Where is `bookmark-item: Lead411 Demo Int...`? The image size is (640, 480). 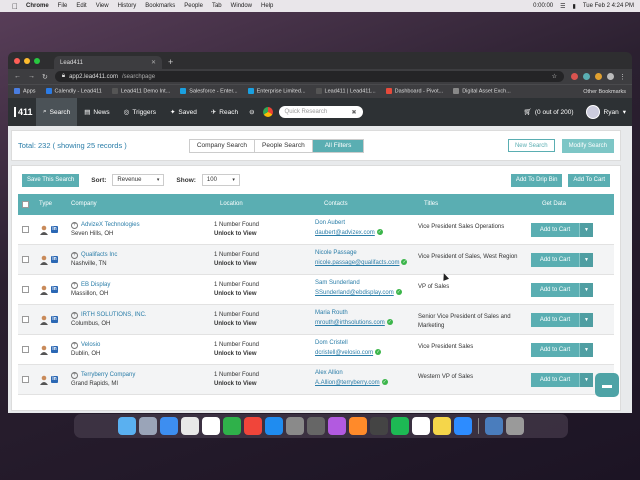
bookmark-item: Lead411 Demo Int... is located at coordinates (140, 91).